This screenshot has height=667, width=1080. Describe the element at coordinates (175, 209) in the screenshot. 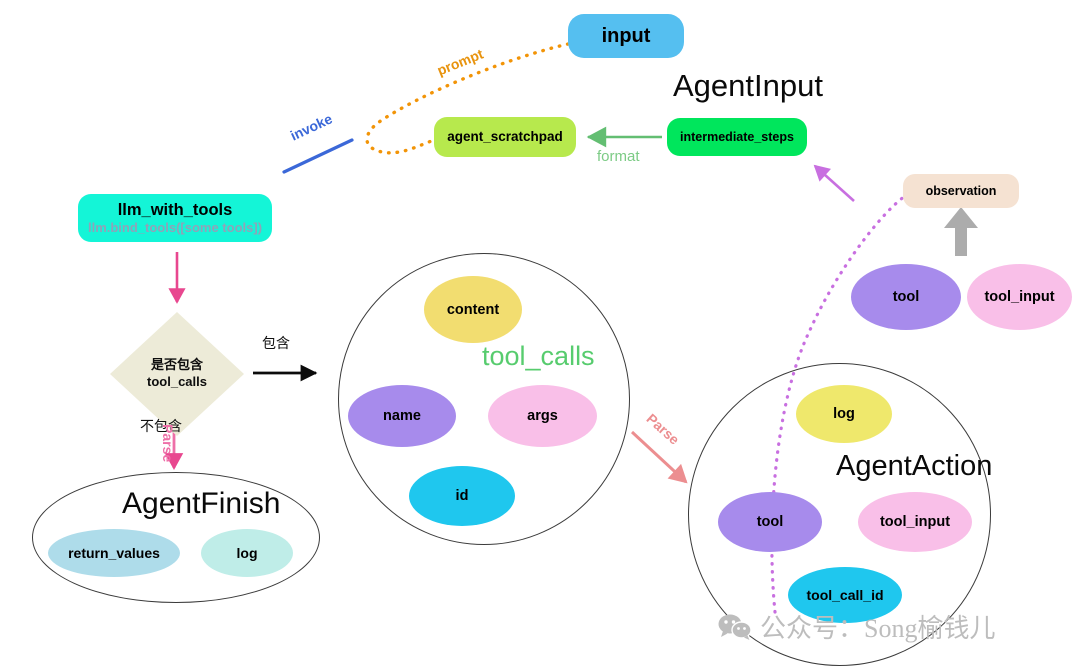

I see `node-llm-with-tools-label: llm_with_tools` at that location.